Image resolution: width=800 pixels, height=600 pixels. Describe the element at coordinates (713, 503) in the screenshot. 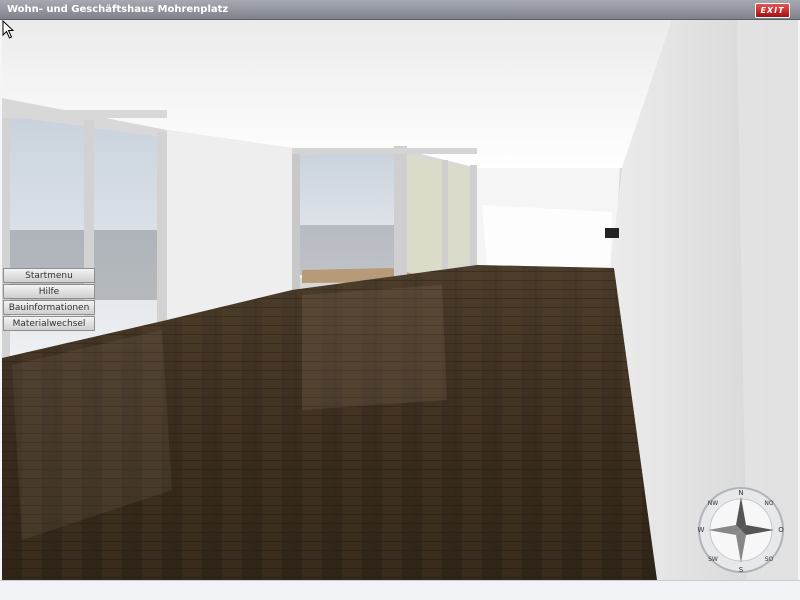

I see `compass-label-nw: NW` at that location.